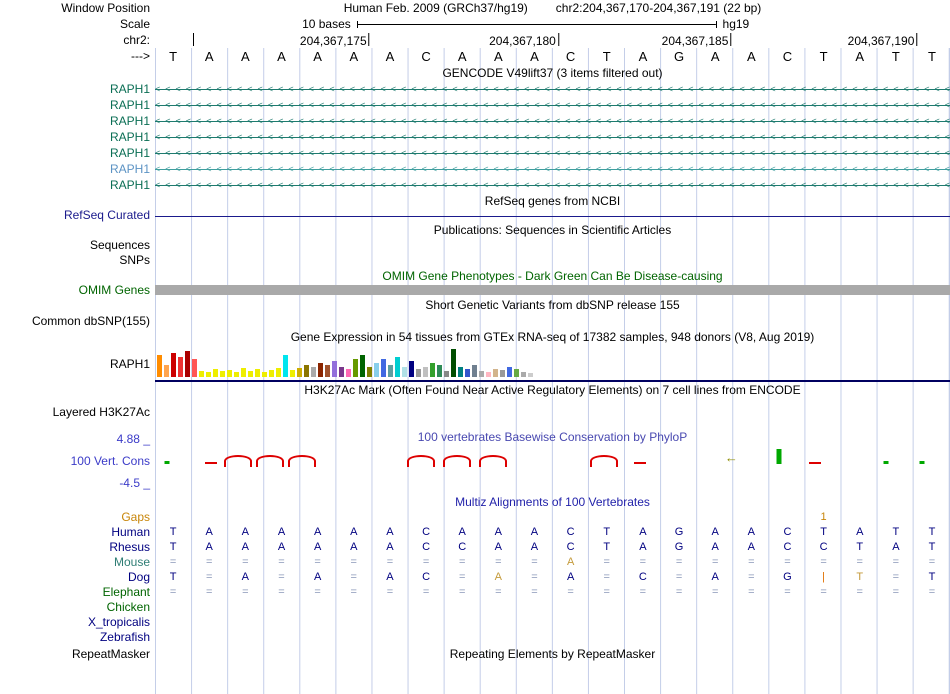 Image resolution: width=950 pixels, height=694 pixels. Describe the element at coordinates (475, 622) in the screenshot. I see `multiz-row-x_tropicalis: X_tropicalis` at that location.